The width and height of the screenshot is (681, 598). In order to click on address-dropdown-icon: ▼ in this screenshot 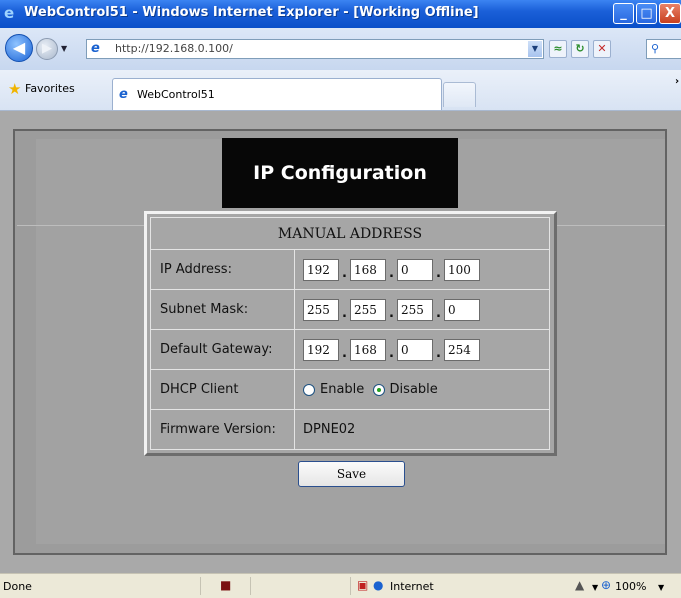, I will do `click(535, 49)`.